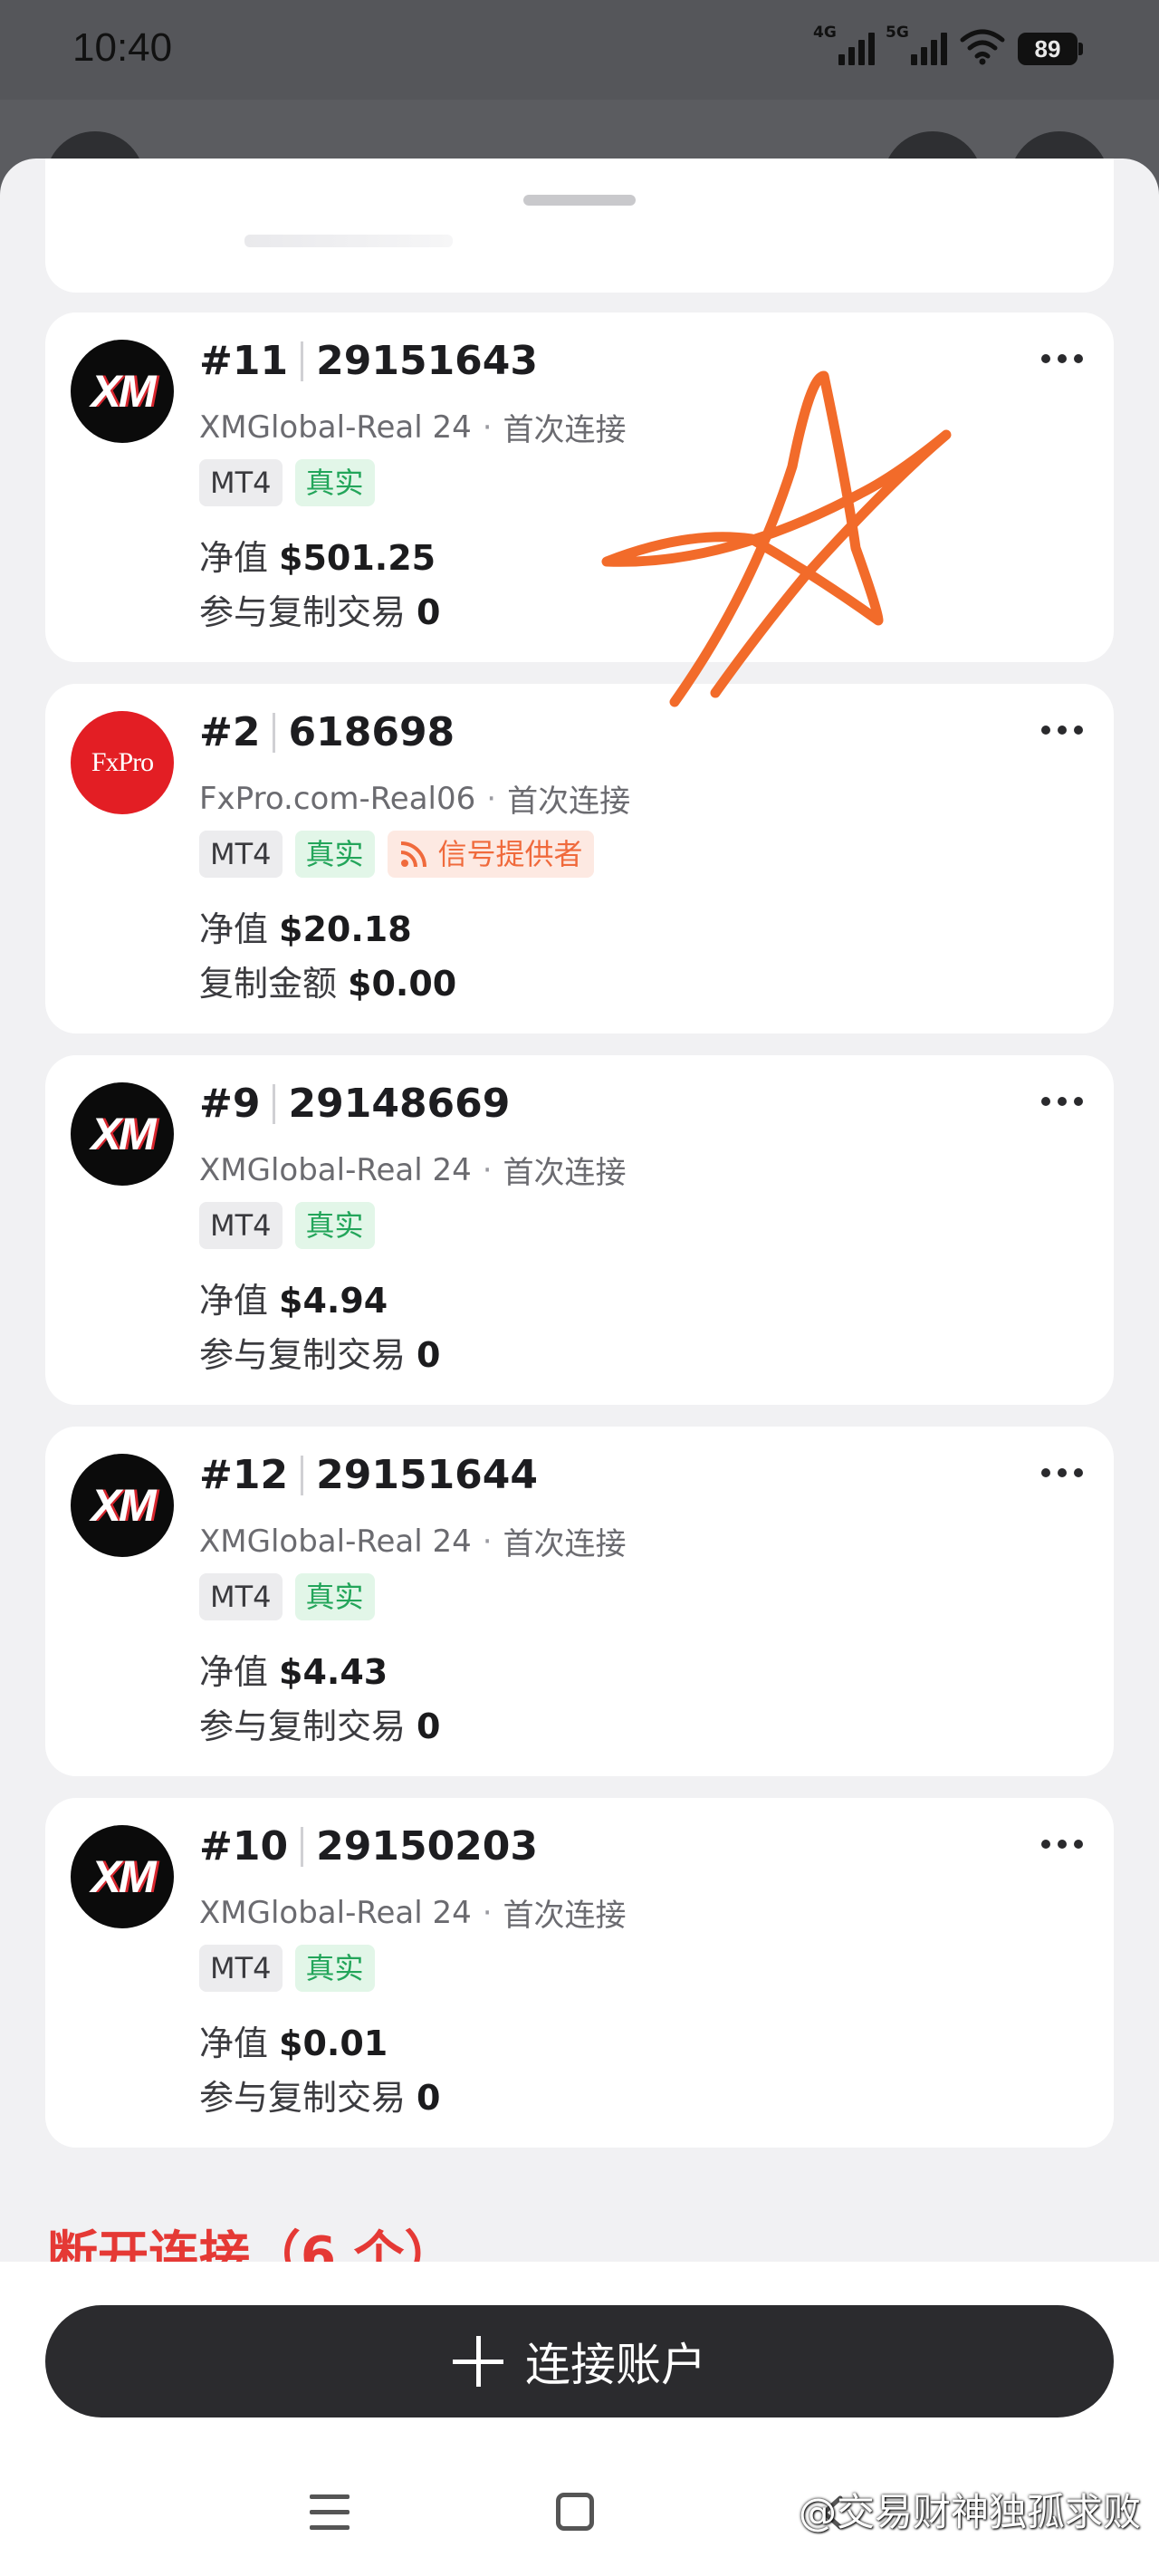 This screenshot has width=1159, height=2576. What do you see at coordinates (825, 33) in the screenshot?
I see `network-type-label: 4G` at bounding box center [825, 33].